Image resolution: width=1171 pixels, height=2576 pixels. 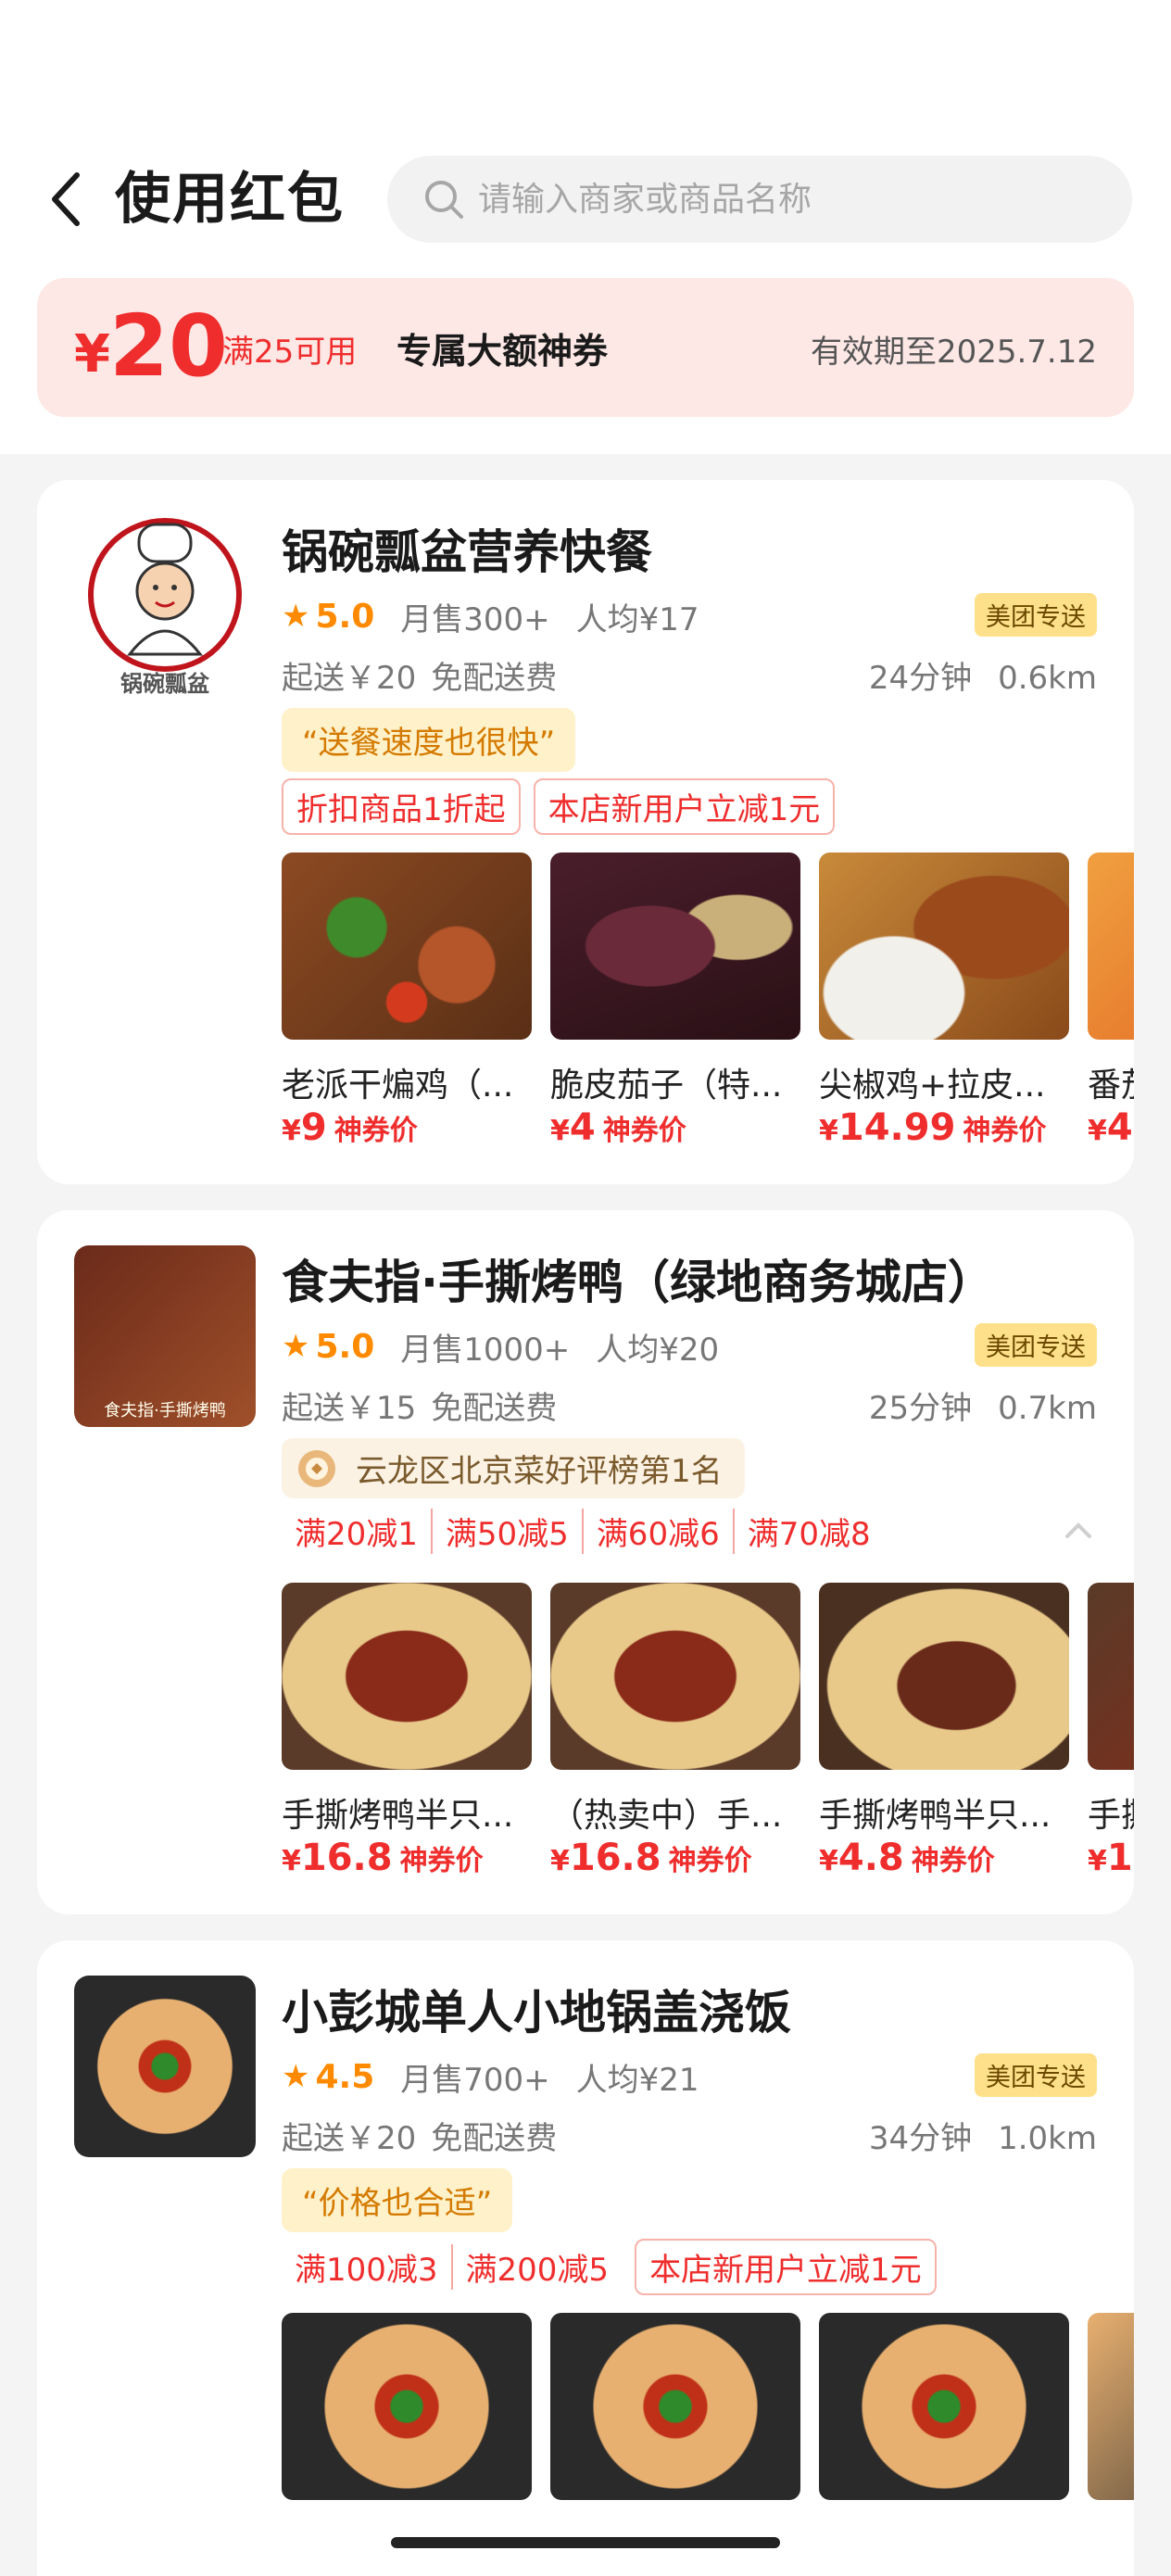 I want to click on product-item: 老派干煸鸡（... ¥9 神券价, so click(x=407, y=1000).